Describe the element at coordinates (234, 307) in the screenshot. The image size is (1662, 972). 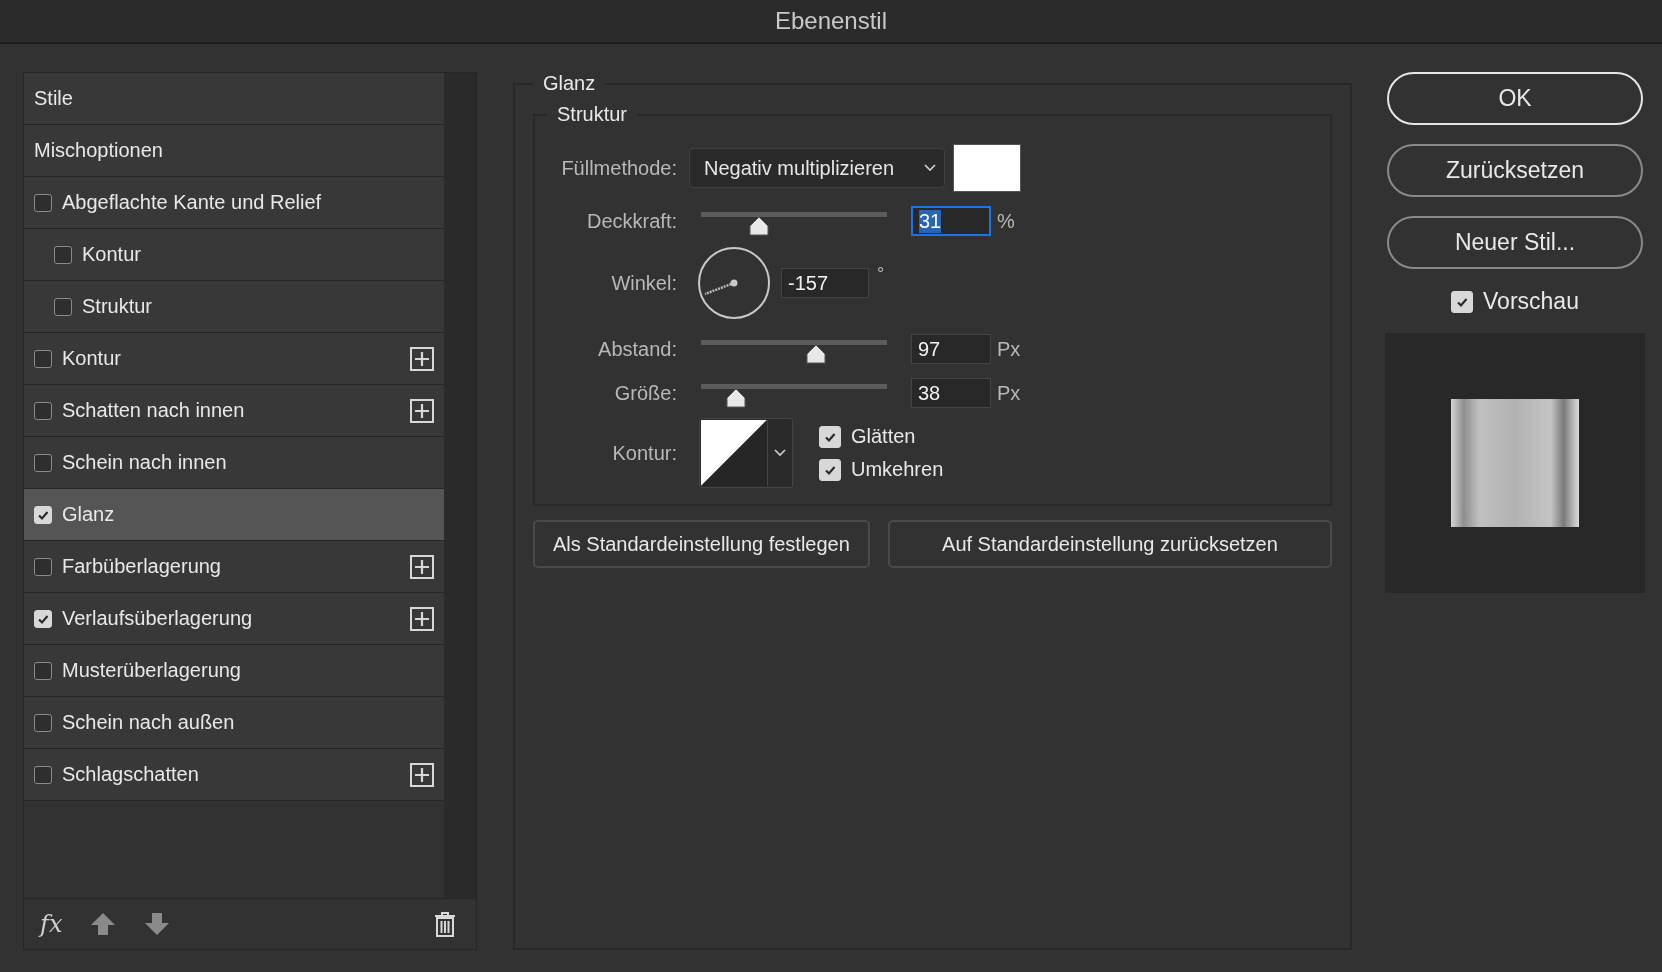
I see `sidebar-item: Struktur` at that location.